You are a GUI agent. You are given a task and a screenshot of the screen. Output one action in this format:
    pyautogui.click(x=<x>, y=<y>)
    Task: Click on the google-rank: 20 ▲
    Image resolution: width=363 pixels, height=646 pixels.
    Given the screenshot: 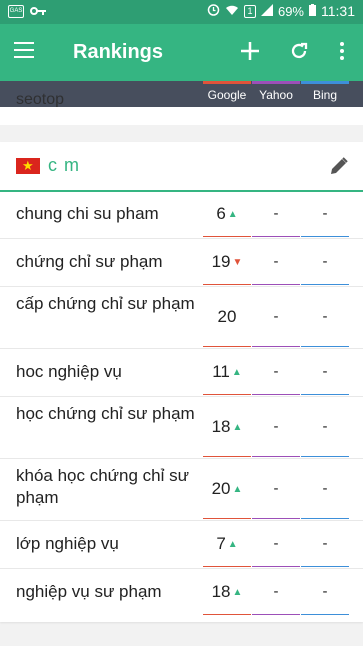 What is the action you would take?
    pyautogui.click(x=227, y=489)
    